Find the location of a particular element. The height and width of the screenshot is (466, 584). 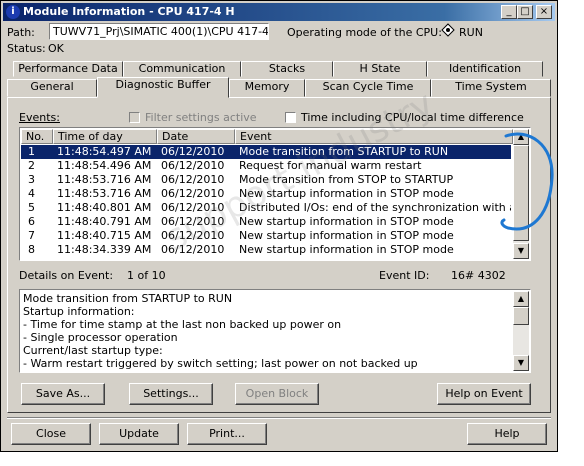

diamond-run-icon is located at coordinates (448, 30).